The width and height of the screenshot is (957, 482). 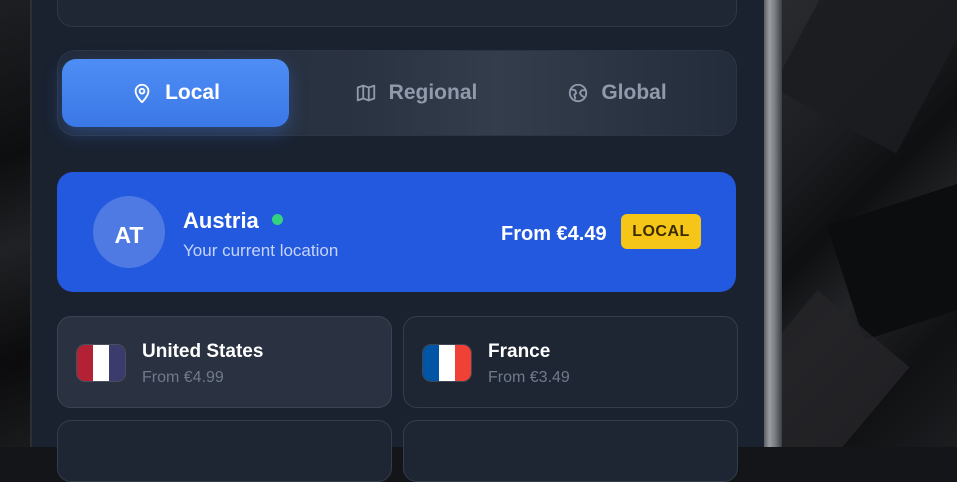 What do you see at coordinates (203, 351) in the screenshot?
I see `country-name: United States` at bounding box center [203, 351].